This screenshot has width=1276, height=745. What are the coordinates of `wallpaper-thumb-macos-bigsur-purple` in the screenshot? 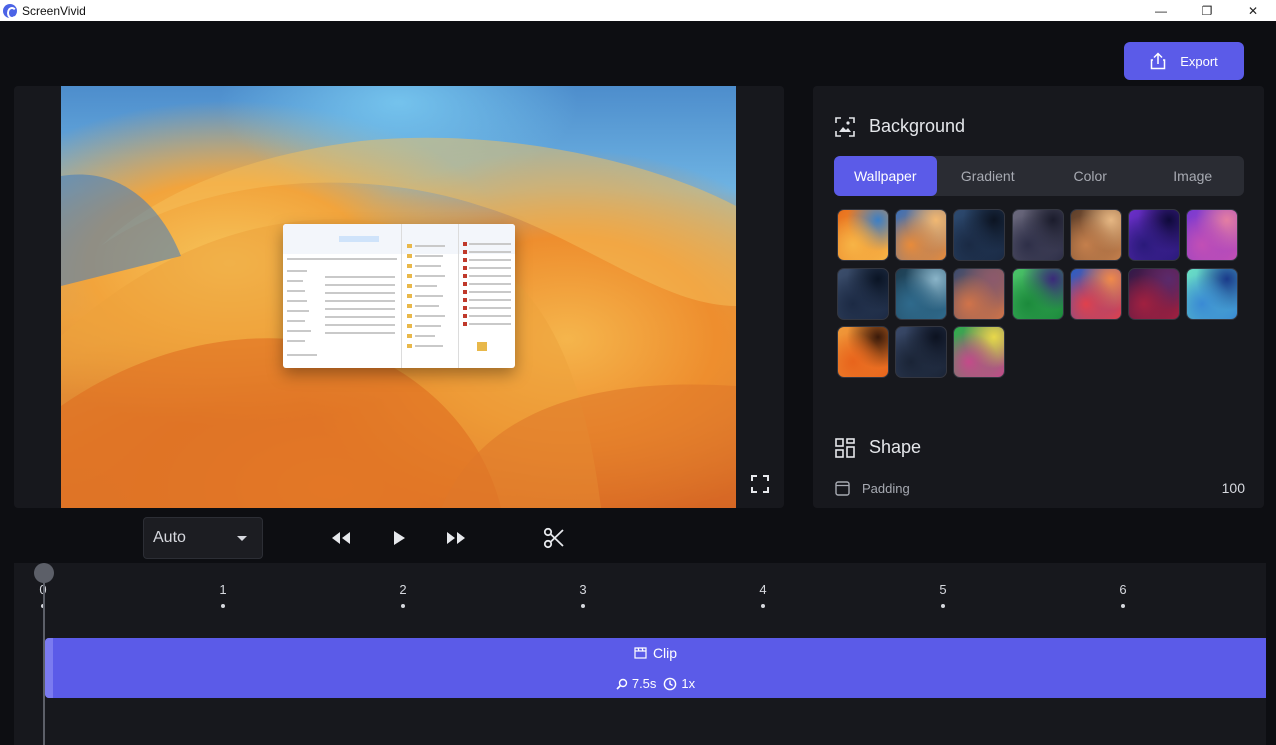 It's located at (1154, 235).